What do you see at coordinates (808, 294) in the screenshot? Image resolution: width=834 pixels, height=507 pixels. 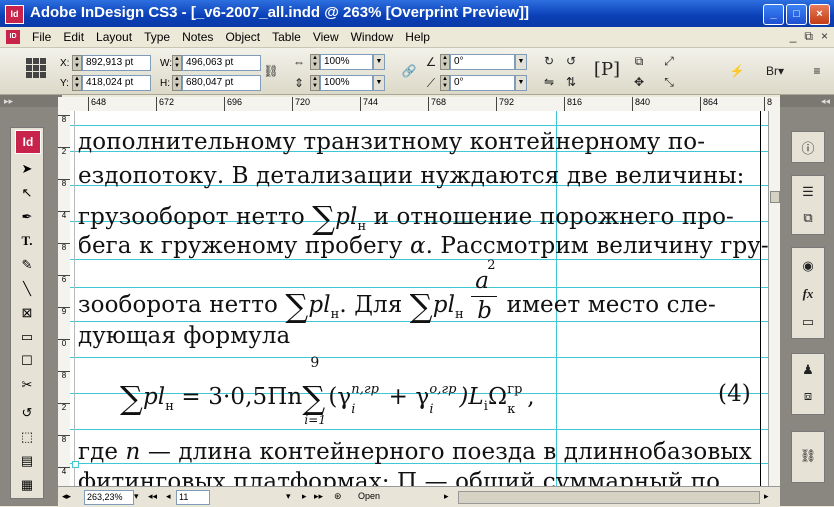 I see `effects-icon: fx` at bounding box center [808, 294].